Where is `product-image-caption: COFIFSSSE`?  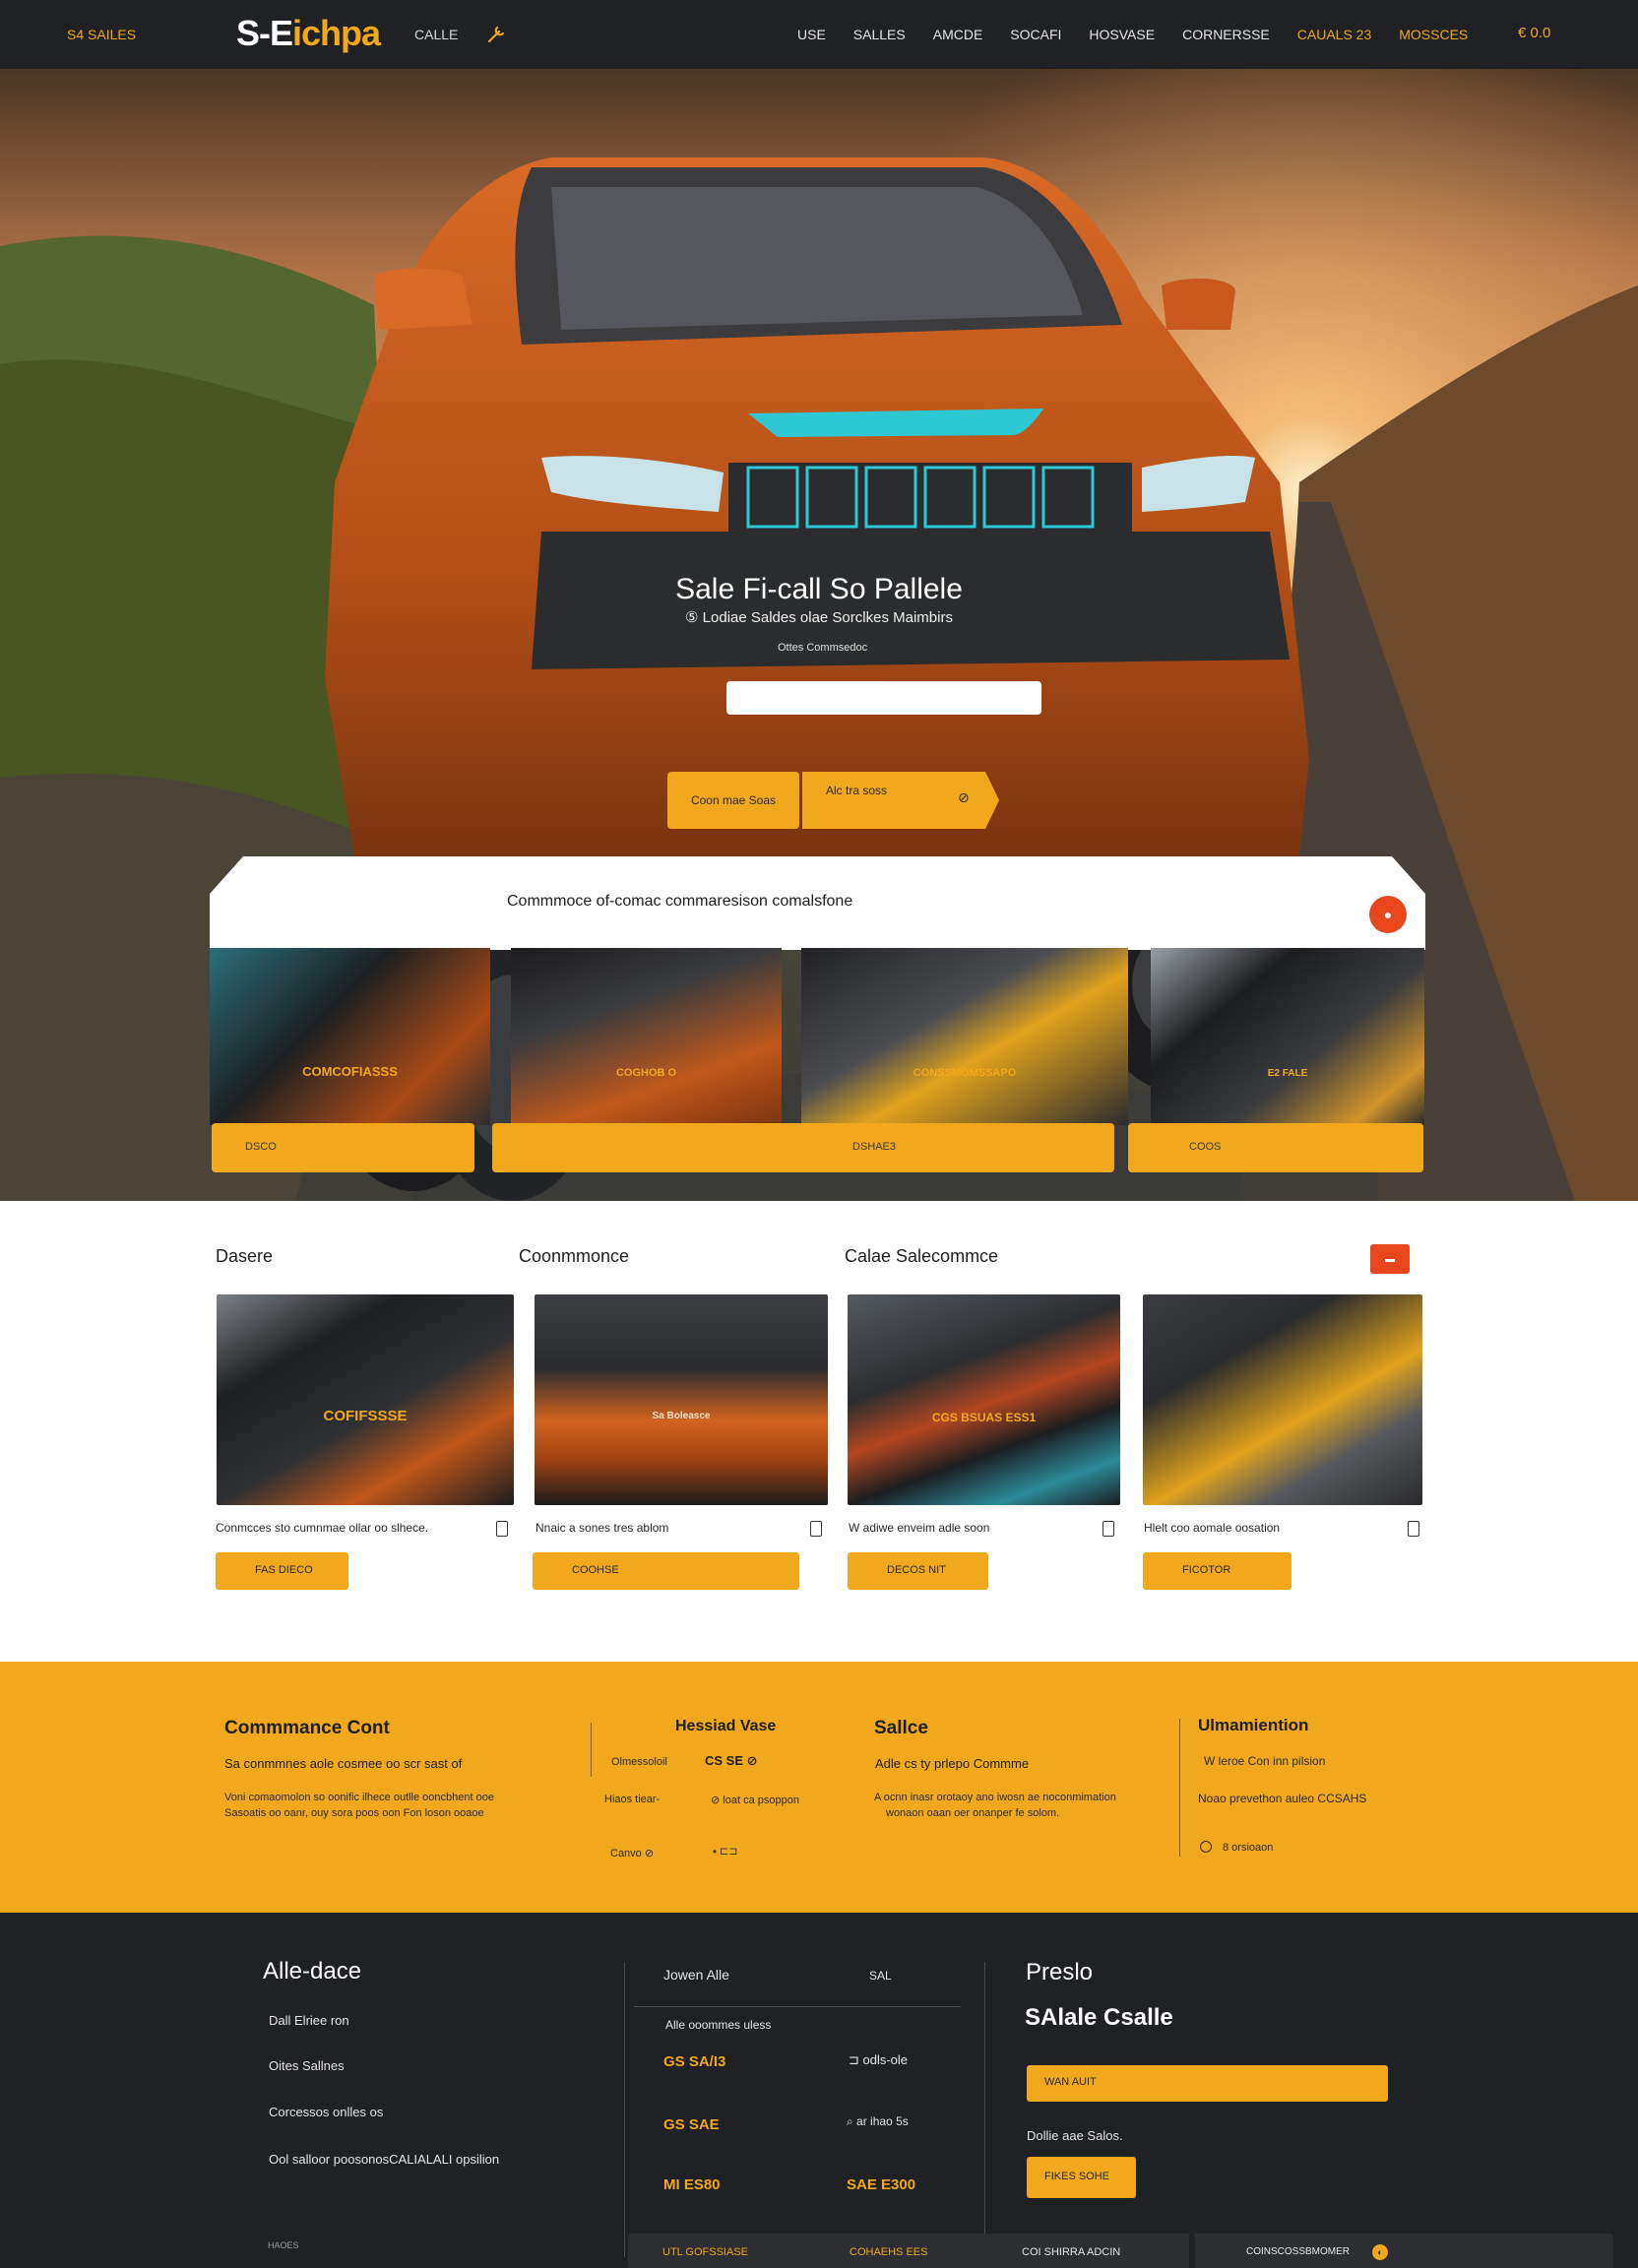 product-image-caption: COFIFSSSE is located at coordinates (365, 1416).